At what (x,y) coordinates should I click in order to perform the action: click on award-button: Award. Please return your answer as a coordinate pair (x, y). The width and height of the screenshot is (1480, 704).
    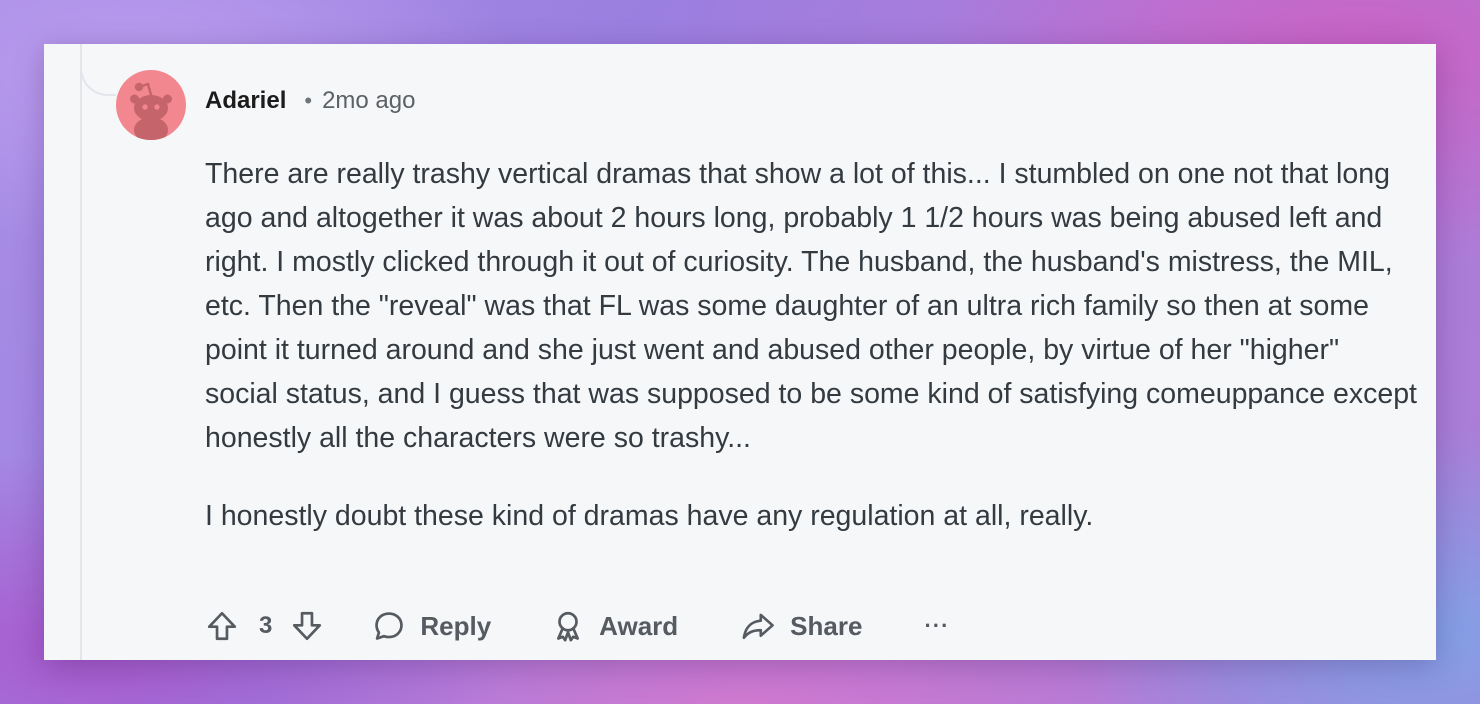
    Looking at the image, I should click on (614, 626).